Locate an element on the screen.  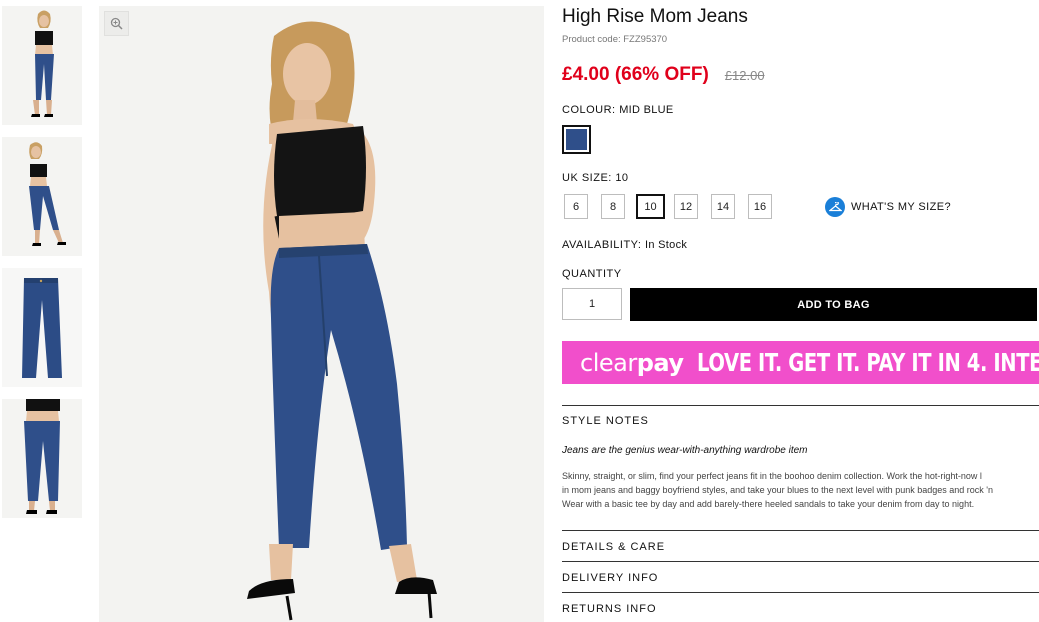
model-side-image is located at coordinates (42, 196).